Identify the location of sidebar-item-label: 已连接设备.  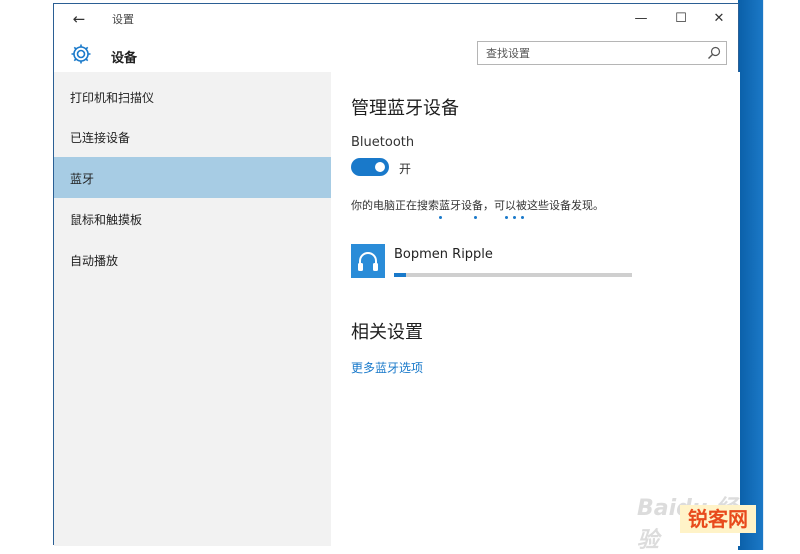
(100, 138).